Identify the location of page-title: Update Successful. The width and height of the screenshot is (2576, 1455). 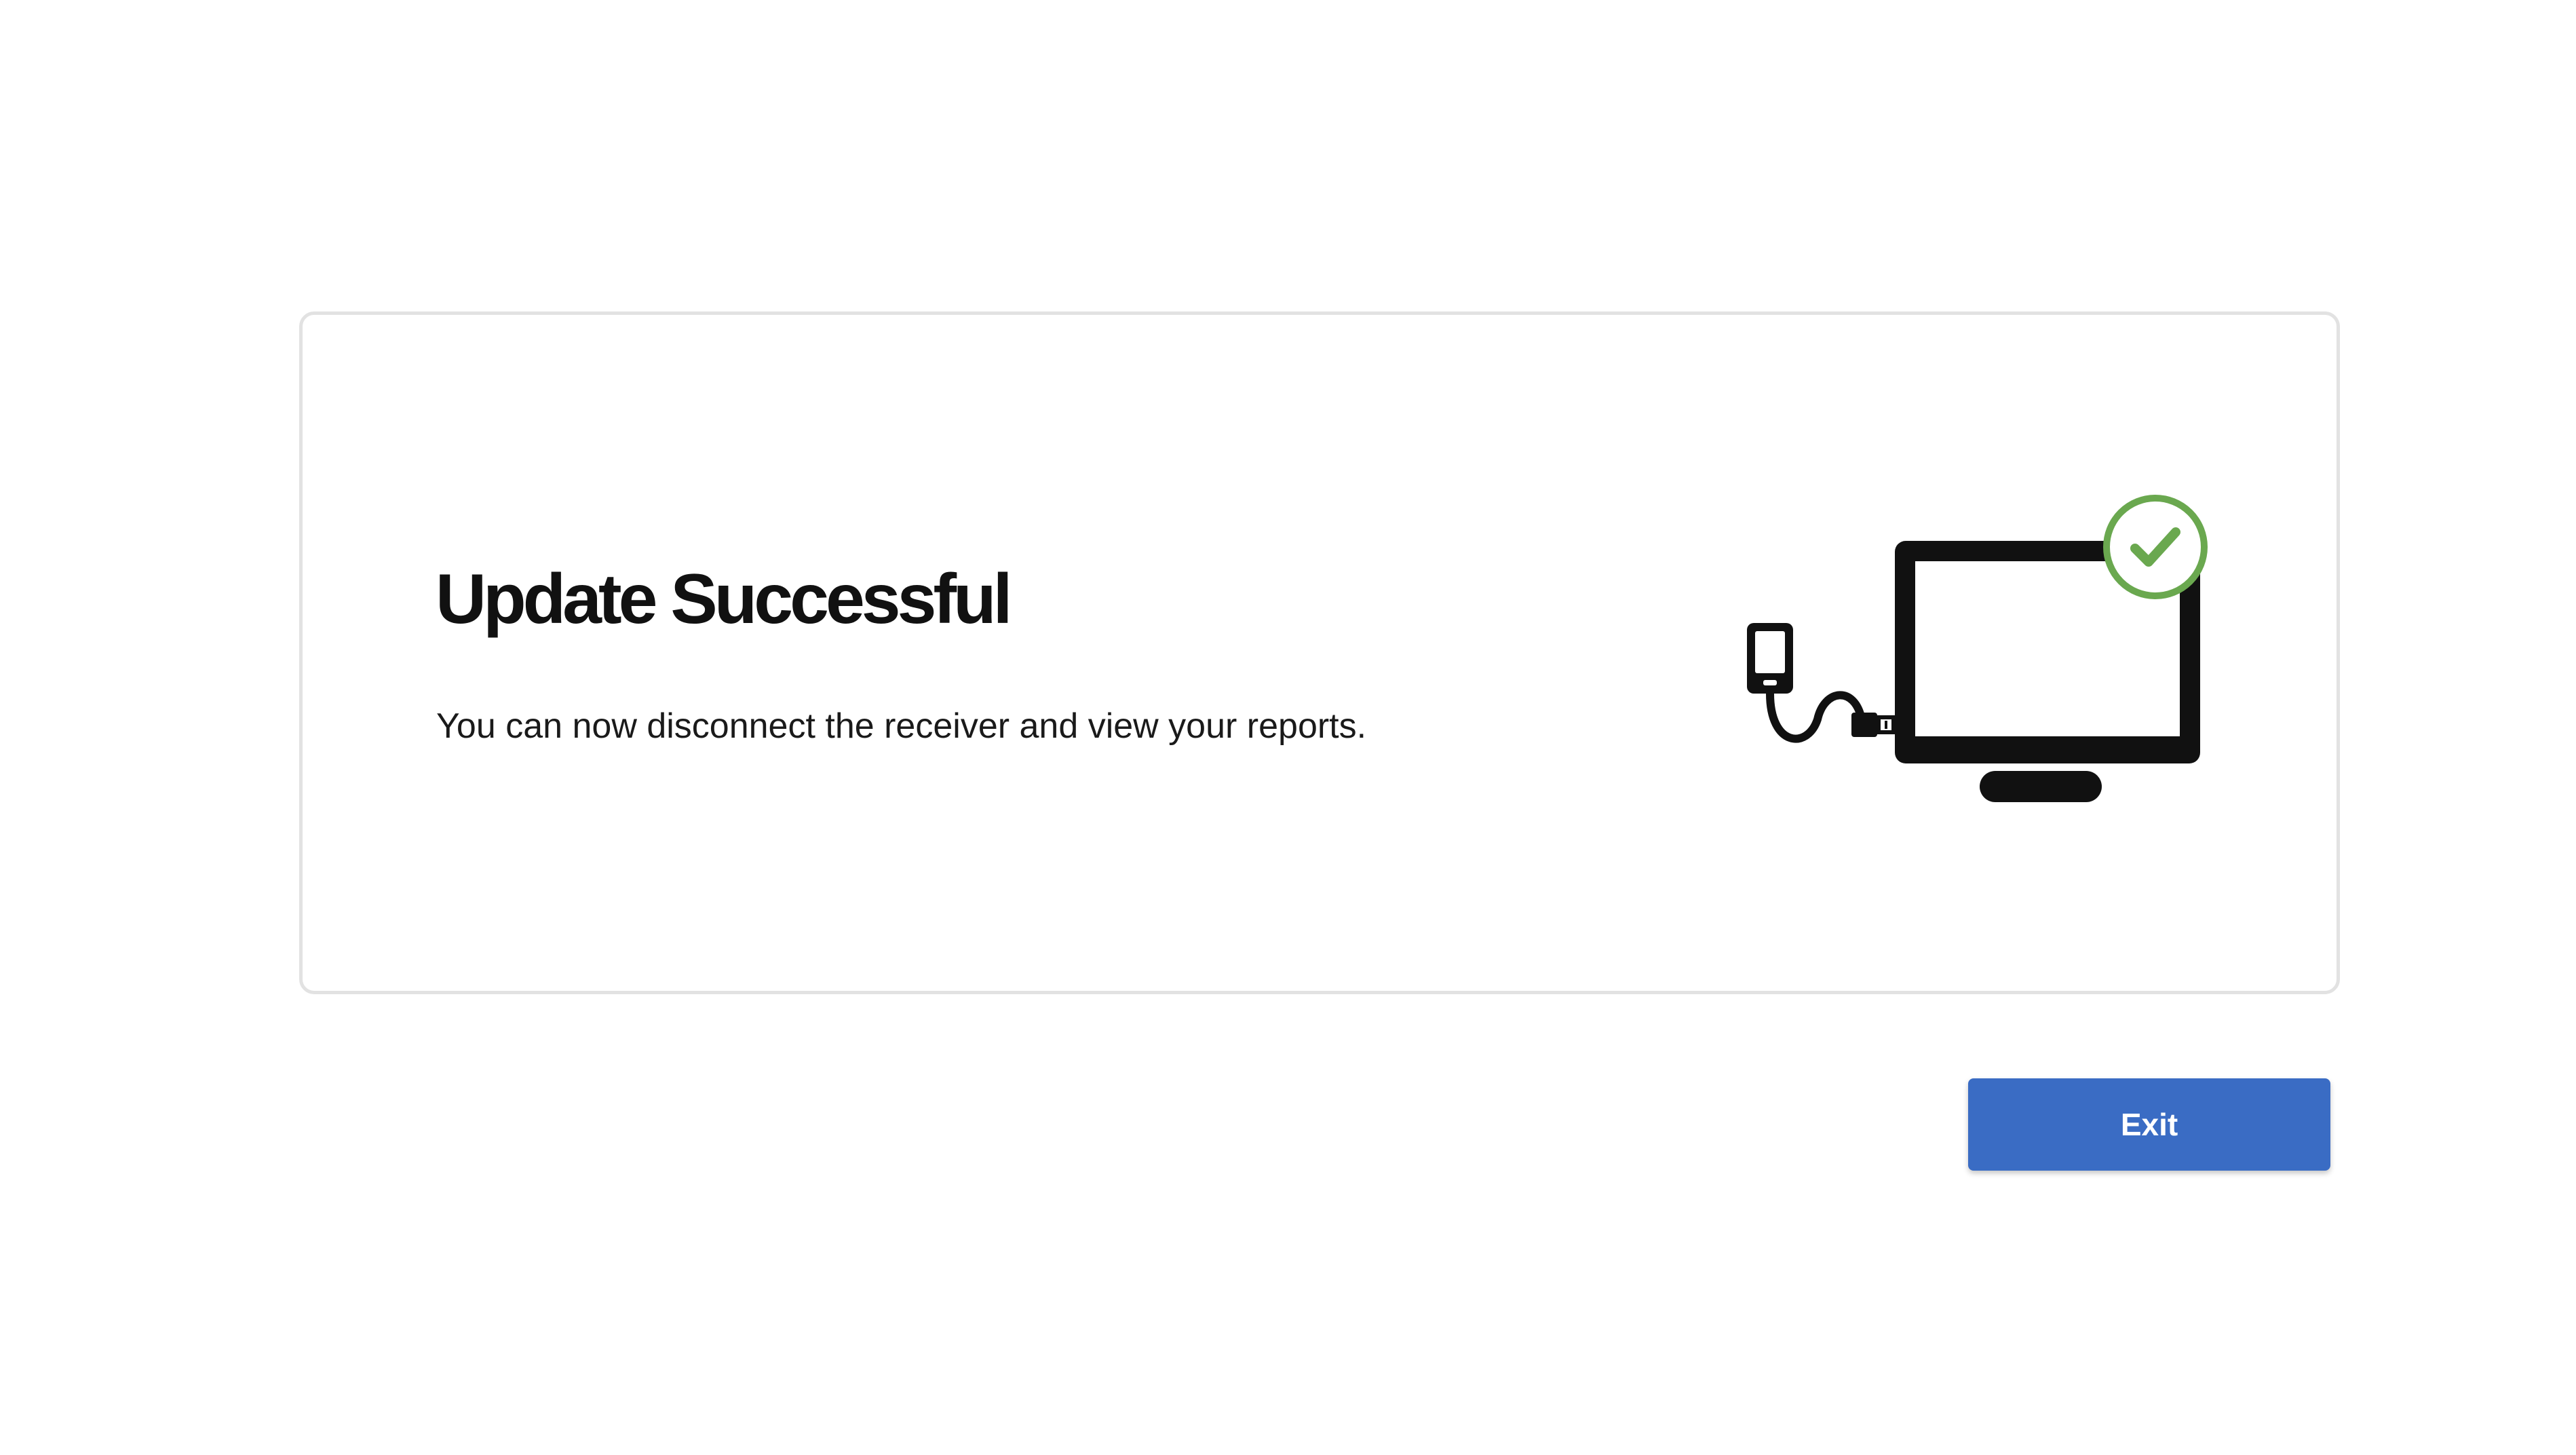
(724, 599).